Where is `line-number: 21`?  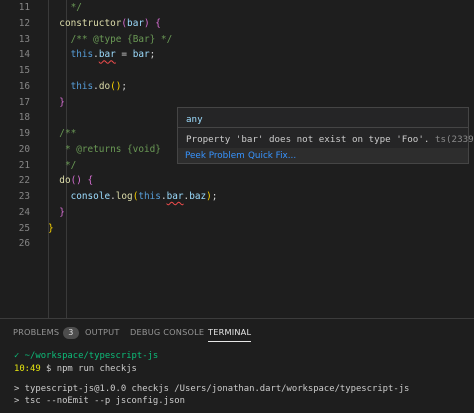
line-number: 21 is located at coordinates (24, 165).